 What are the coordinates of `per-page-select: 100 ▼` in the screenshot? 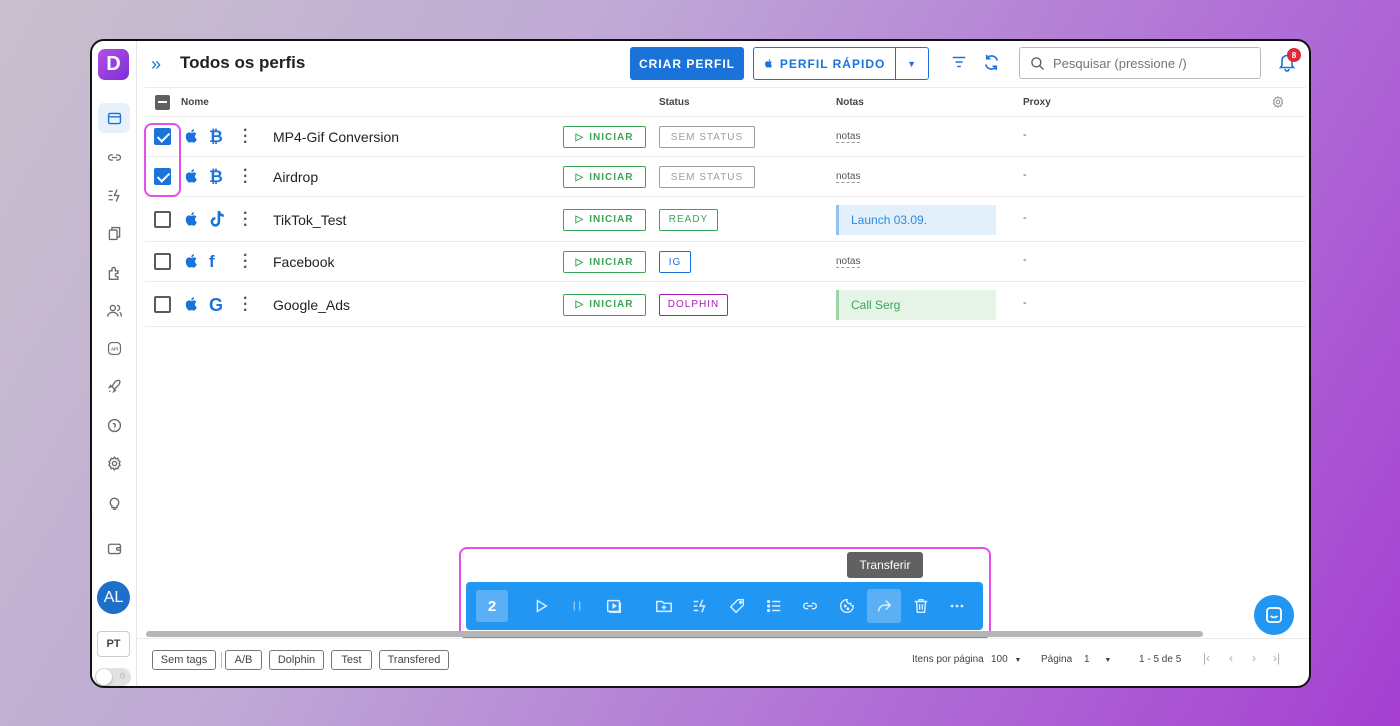 It's located at (1006, 659).